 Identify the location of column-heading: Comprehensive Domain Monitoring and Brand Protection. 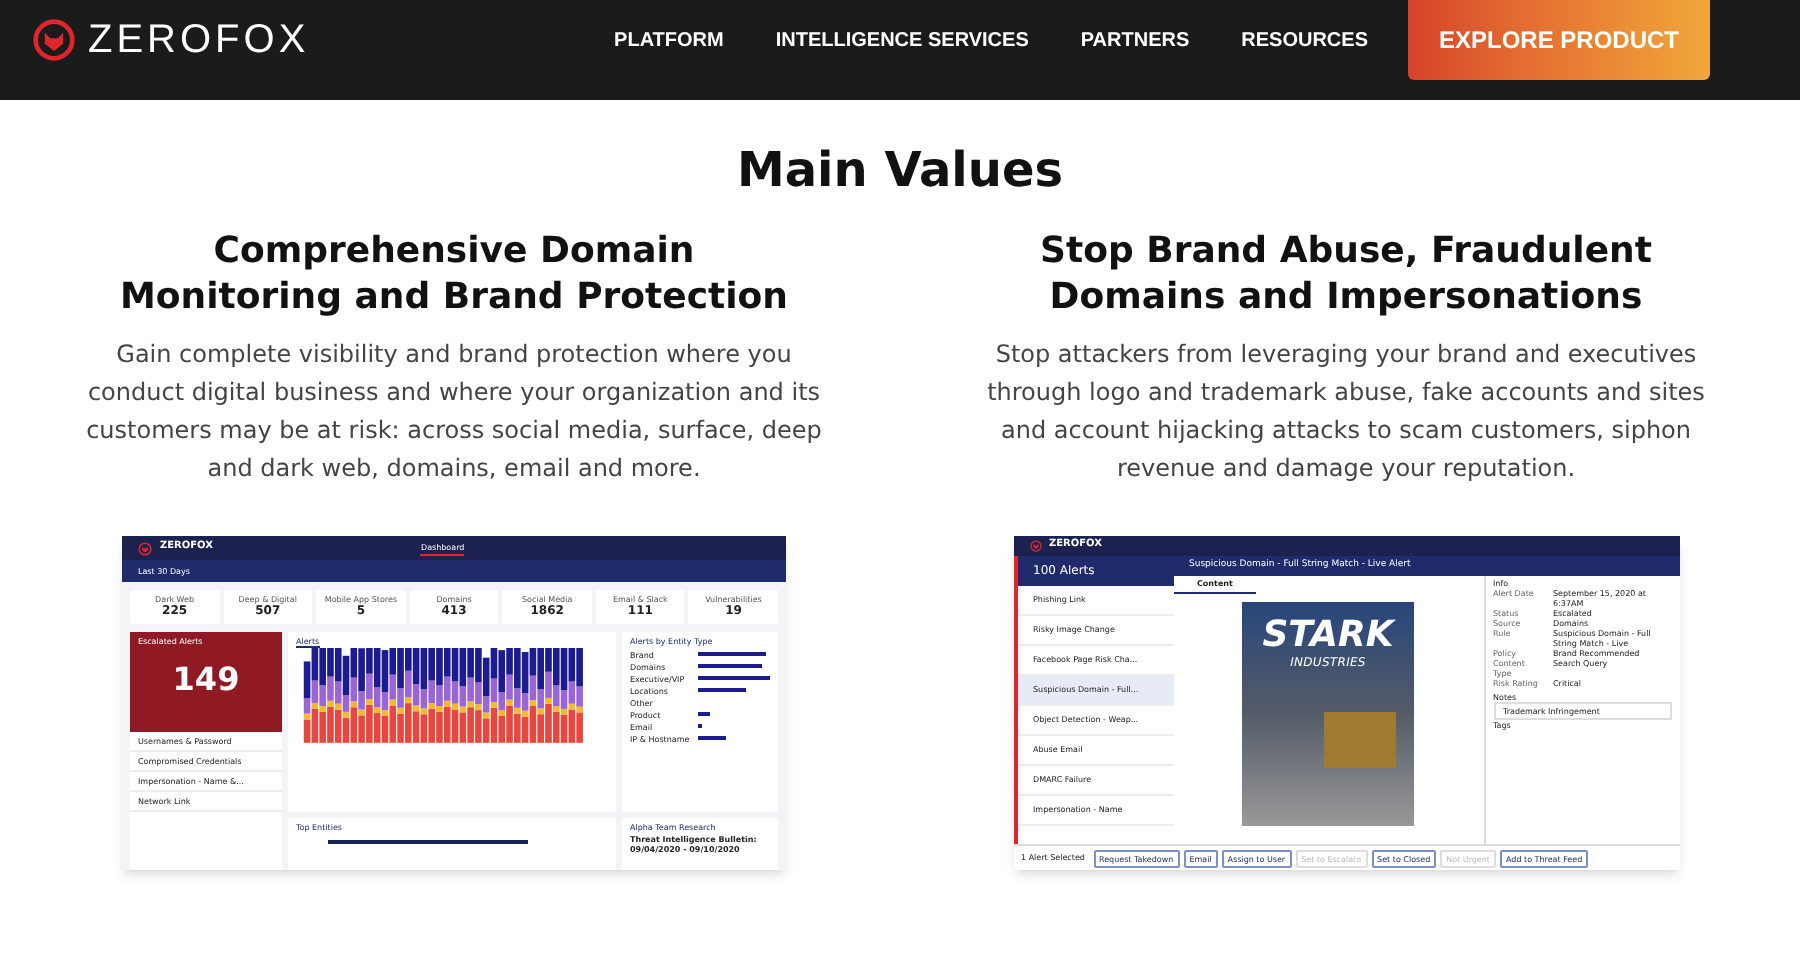
(454, 274).